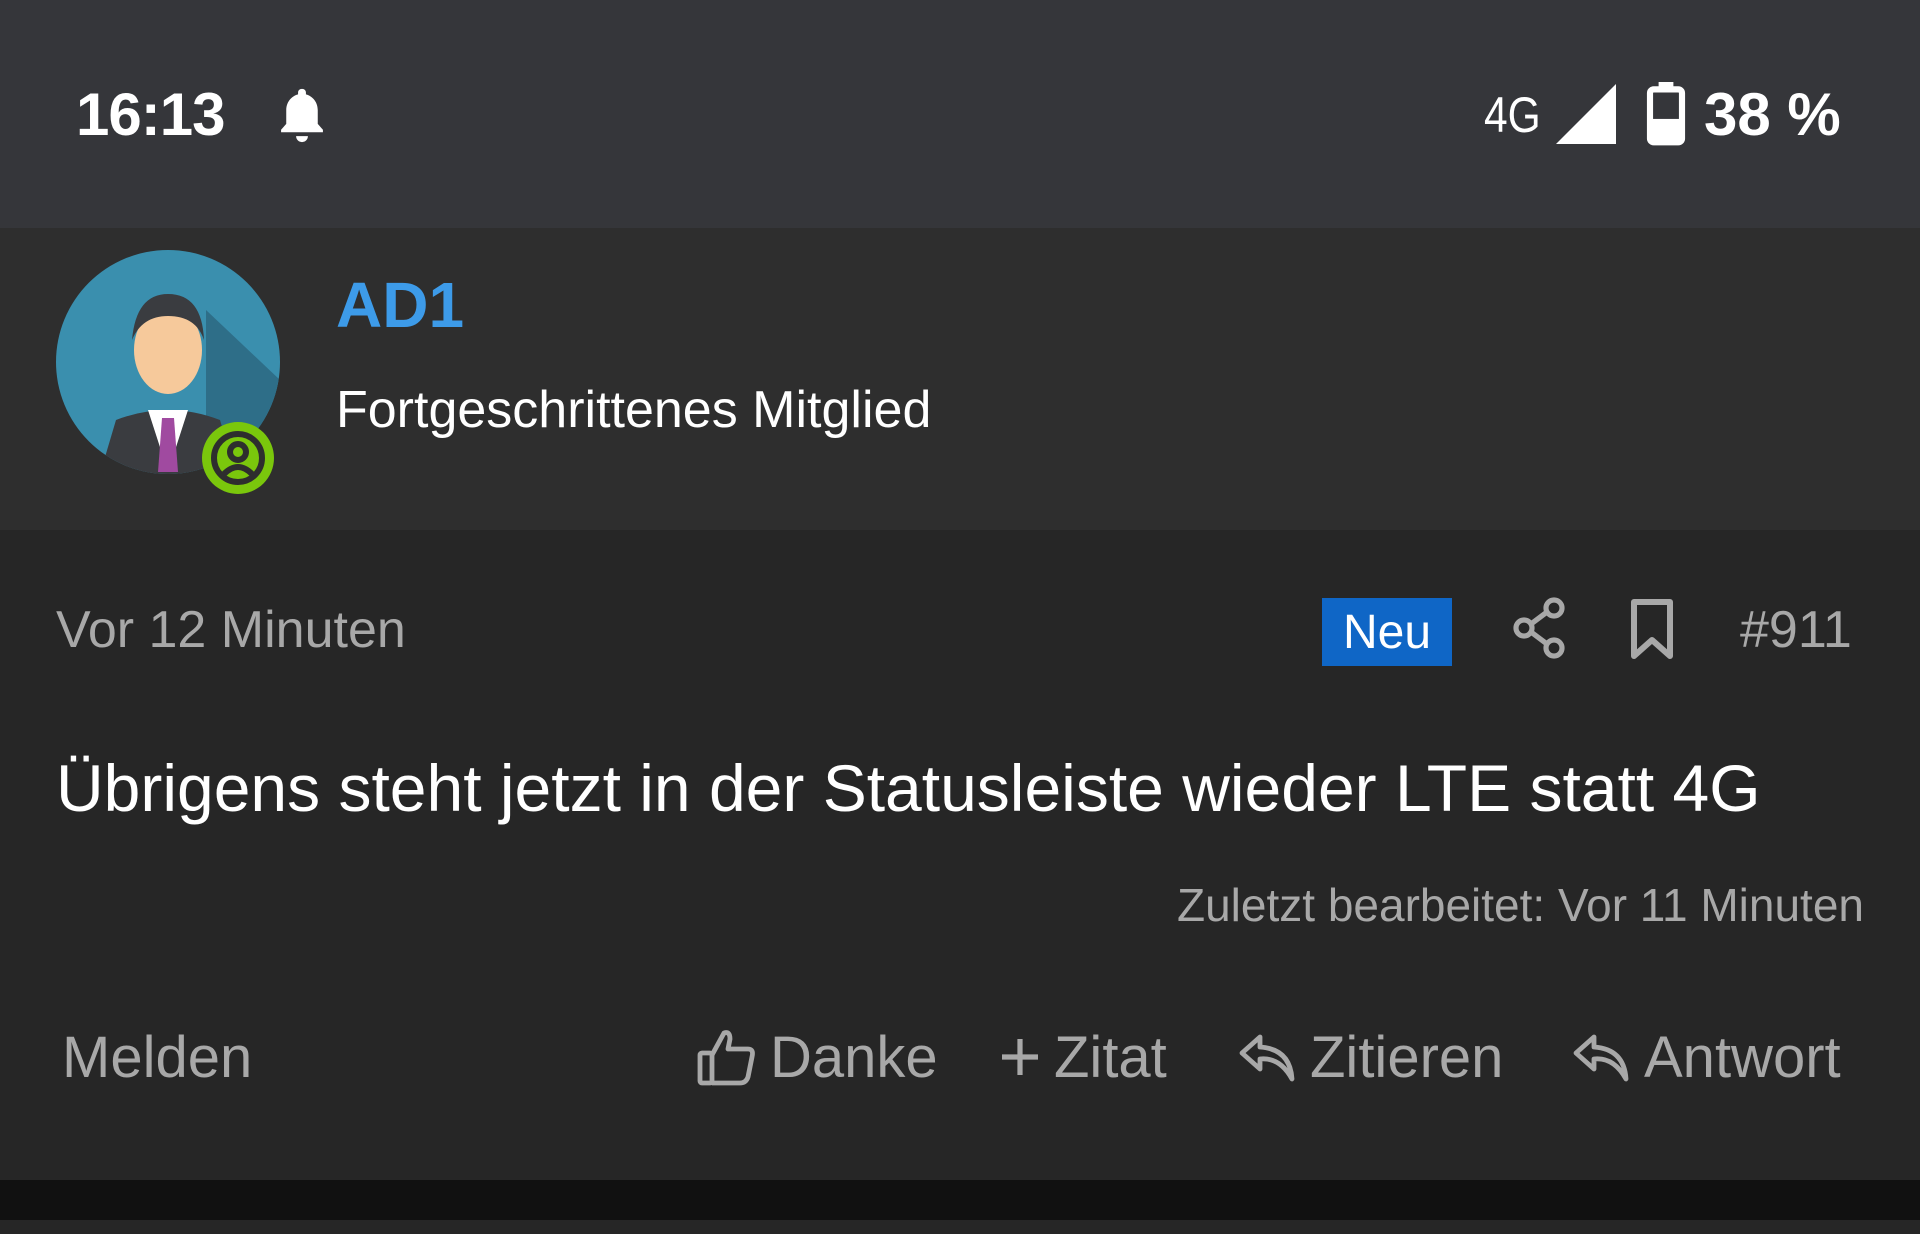 The width and height of the screenshot is (1920, 1234). I want to click on signal-icon, so click(1586, 114).